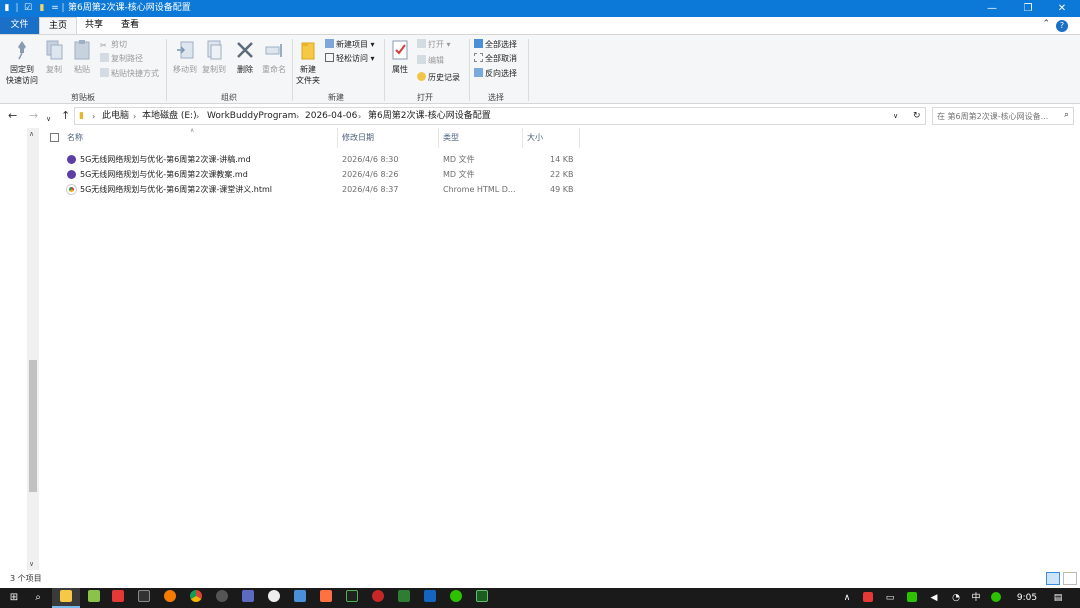  Describe the element at coordinates (976, 598) in the screenshot. I see `input-language-indicator: 中` at that location.